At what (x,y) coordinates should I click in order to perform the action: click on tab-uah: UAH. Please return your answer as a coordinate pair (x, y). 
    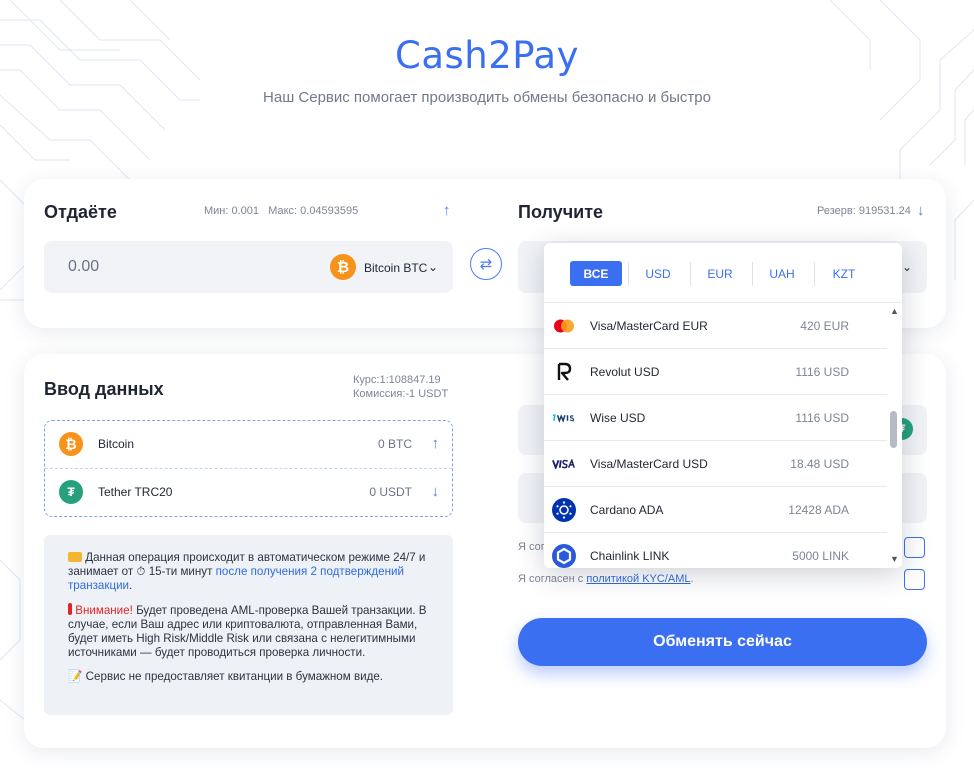
    Looking at the image, I should click on (782, 273).